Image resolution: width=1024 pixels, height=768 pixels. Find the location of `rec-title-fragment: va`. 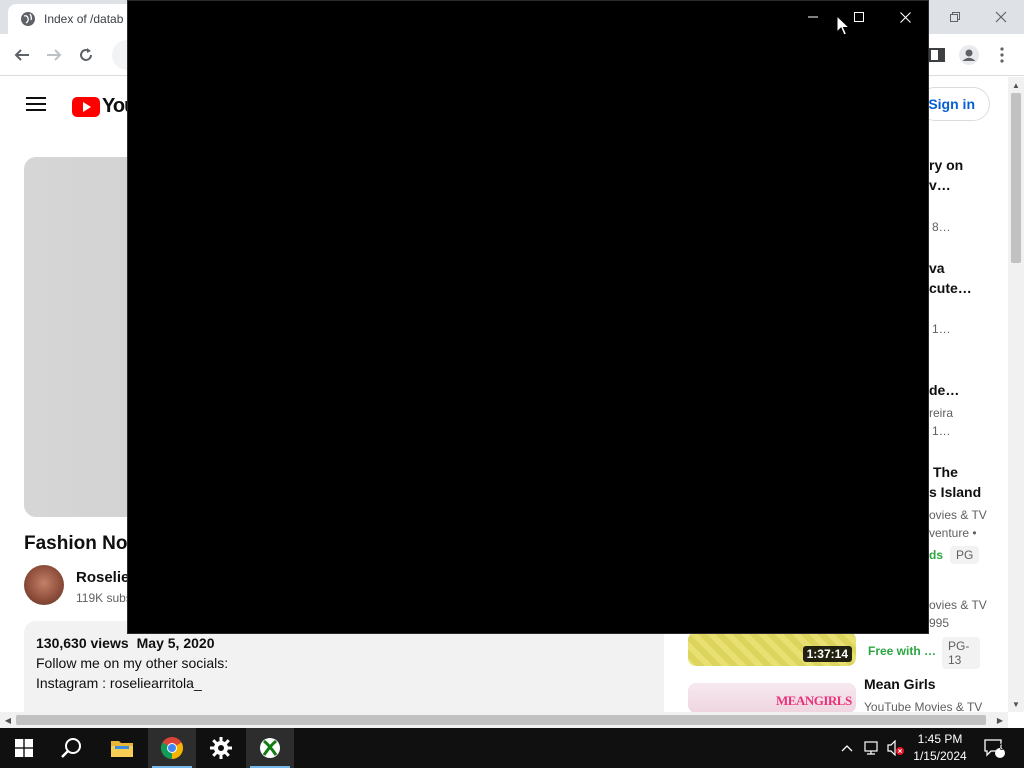

rec-title-fragment: va is located at coordinates (937, 268).